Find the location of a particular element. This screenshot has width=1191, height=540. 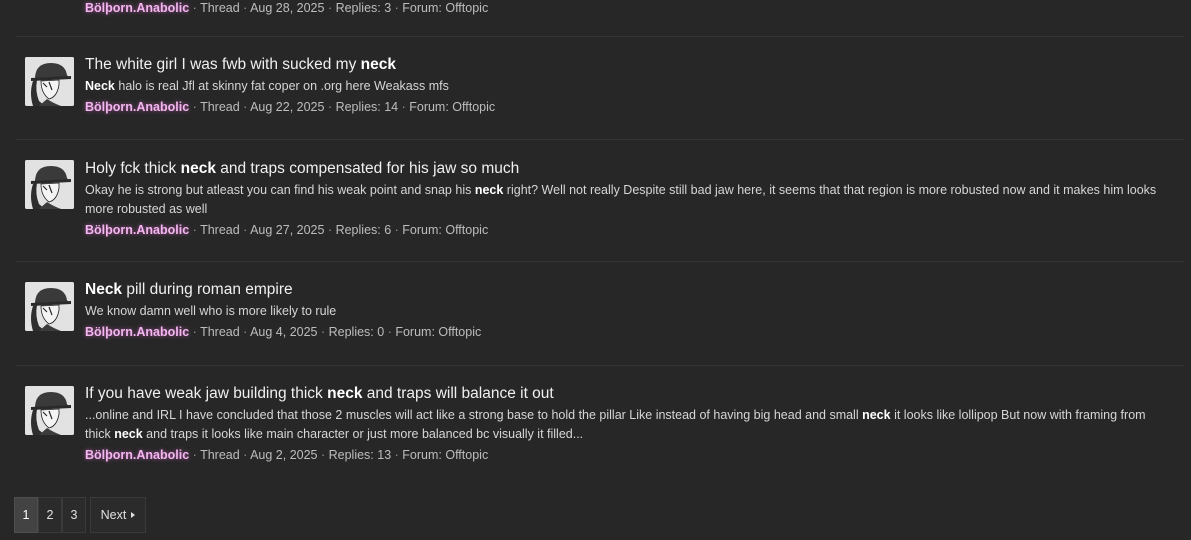

page-button-1: 1 is located at coordinates (26, 515).